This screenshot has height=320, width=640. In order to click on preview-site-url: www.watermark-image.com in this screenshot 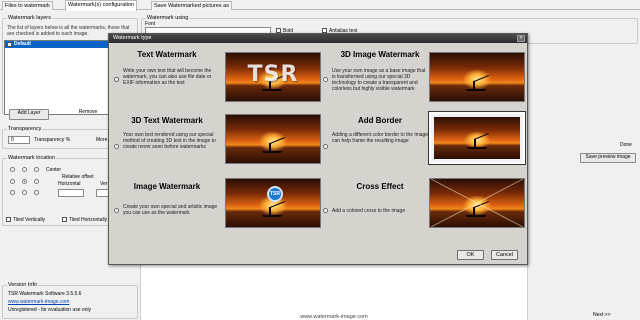, I will do `click(334, 317)`.